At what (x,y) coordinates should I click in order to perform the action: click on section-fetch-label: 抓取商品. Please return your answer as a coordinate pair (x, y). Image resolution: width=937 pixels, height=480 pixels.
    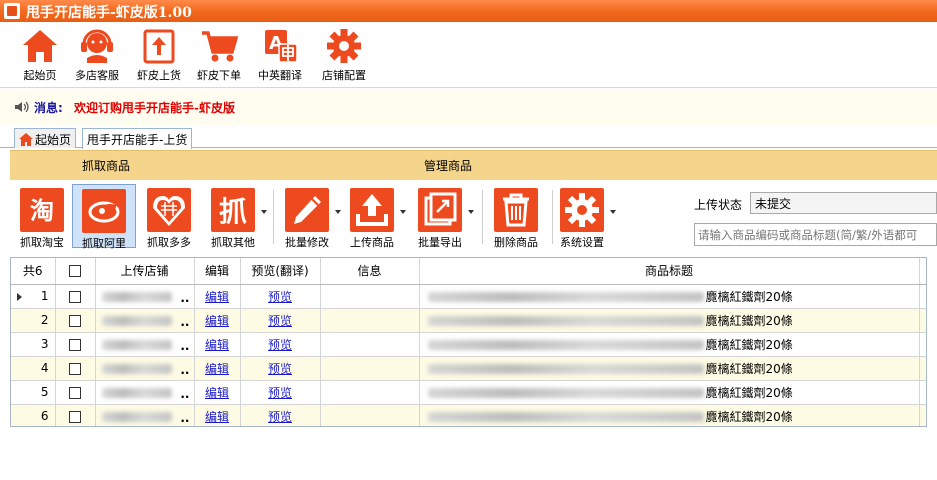
    Looking at the image, I should click on (106, 166).